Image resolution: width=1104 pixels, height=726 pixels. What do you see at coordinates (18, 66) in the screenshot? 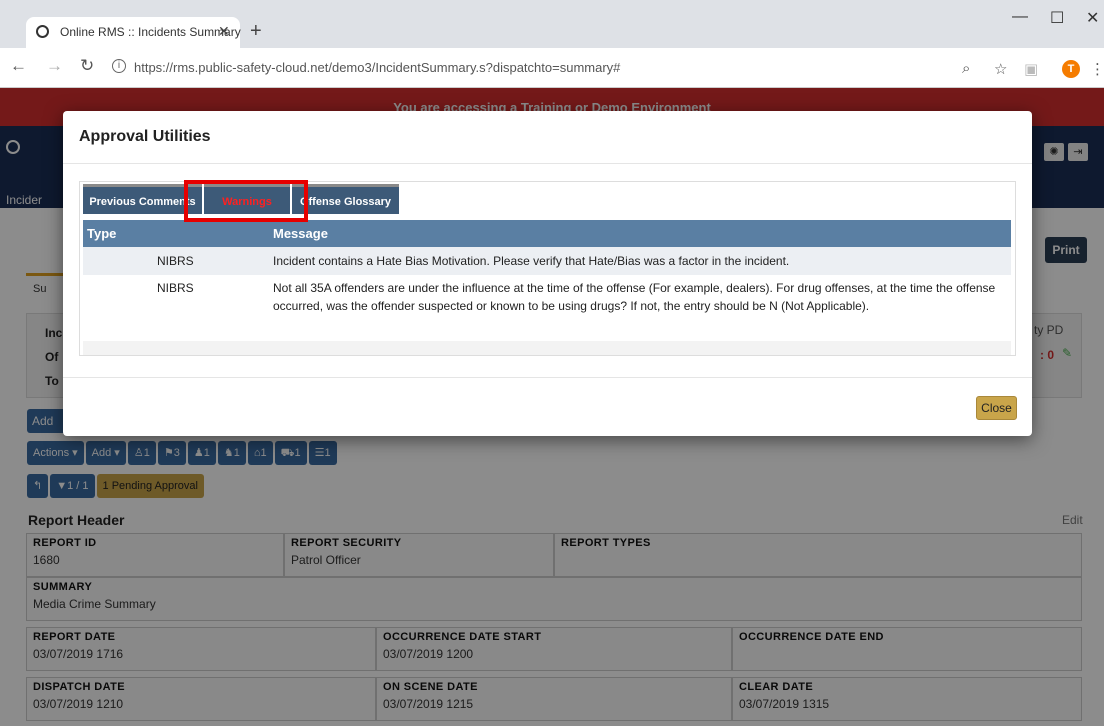
I see `back-icon: ←` at bounding box center [18, 66].